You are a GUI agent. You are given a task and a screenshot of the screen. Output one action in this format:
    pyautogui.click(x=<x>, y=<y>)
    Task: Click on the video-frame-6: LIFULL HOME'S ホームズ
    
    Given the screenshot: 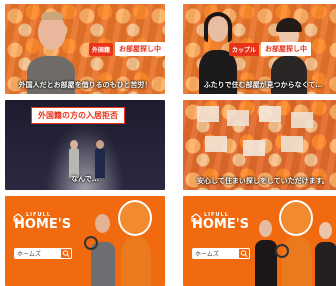 What is the action you would take?
    pyautogui.click(x=259, y=241)
    